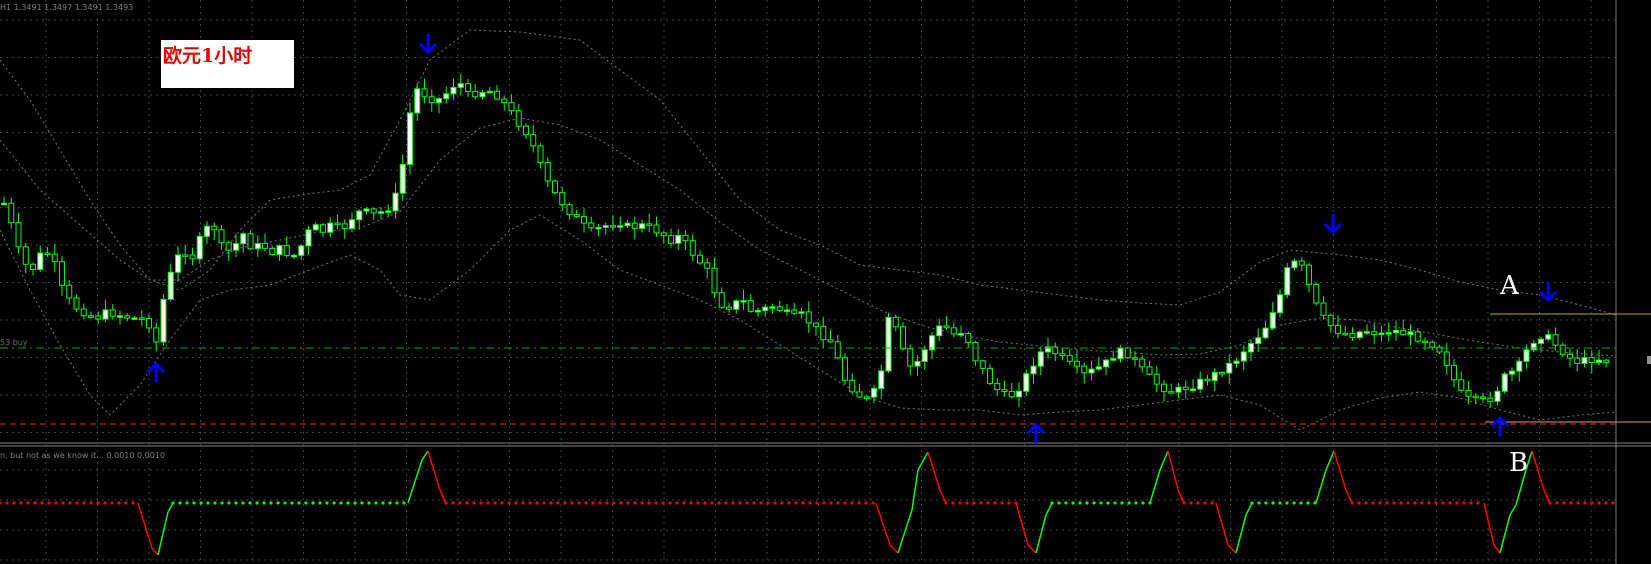  What do you see at coordinates (208, 56) in the screenshot?
I see `annotation-text: 欧元1小时` at bounding box center [208, 56].